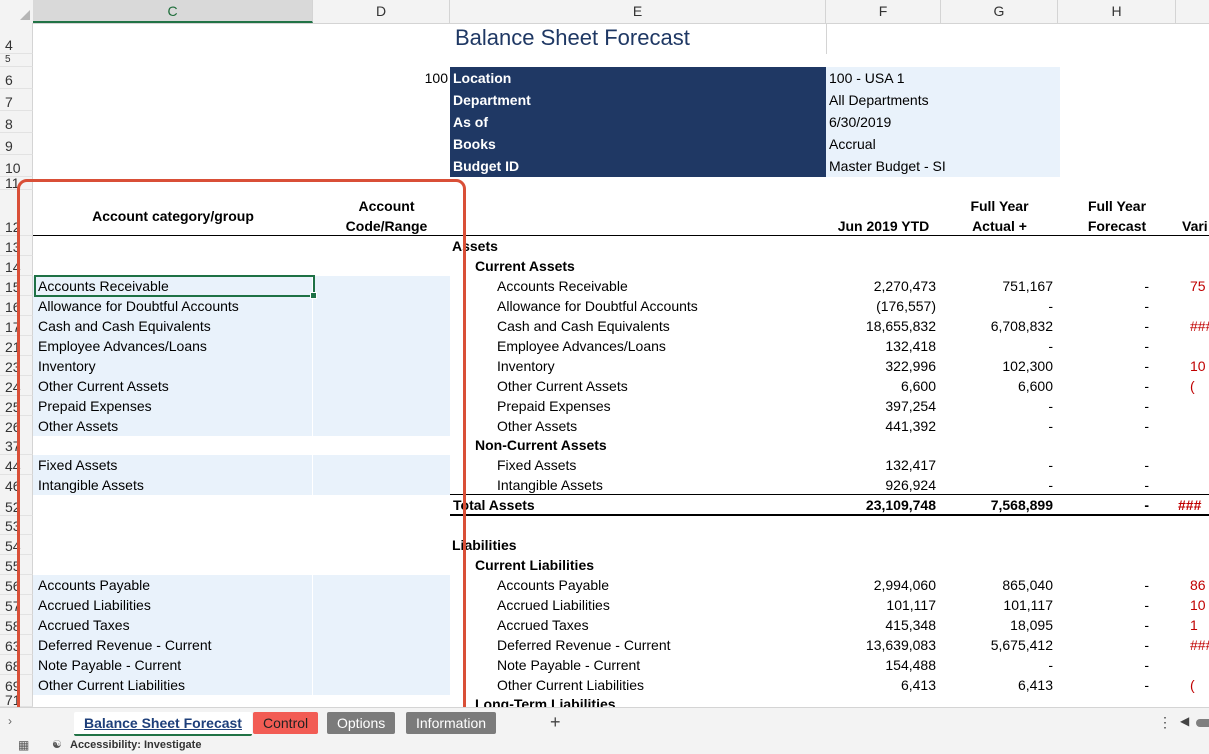  What do you see at coordinates (638, 11) in the screenshot?
I see `column-header-e: E` at bounding box center [638, 11].